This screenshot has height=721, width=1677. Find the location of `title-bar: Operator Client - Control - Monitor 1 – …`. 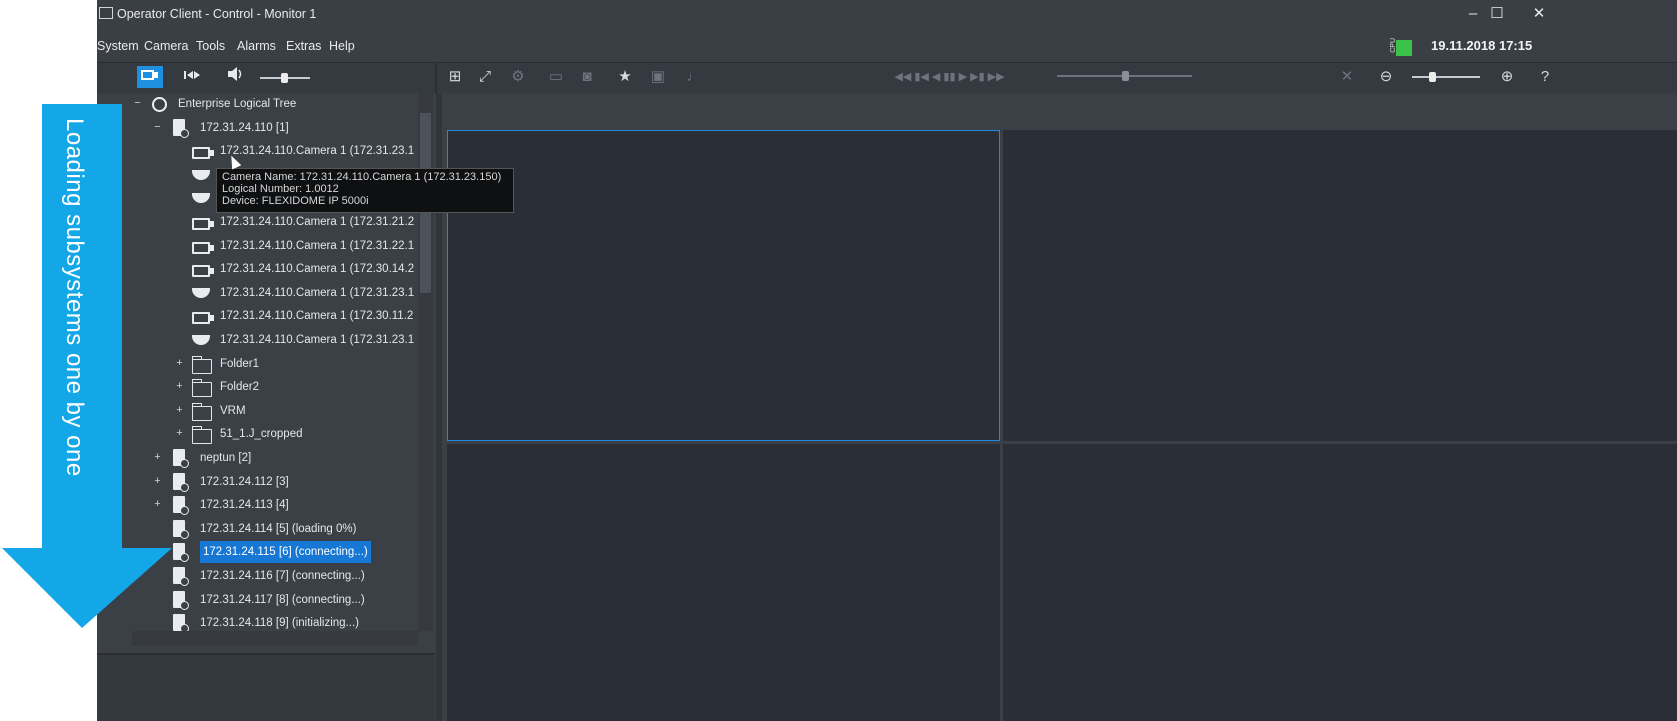

title-bar: Operator Client - Control - Monitor 1 – … is located at coordinates (887, 15).